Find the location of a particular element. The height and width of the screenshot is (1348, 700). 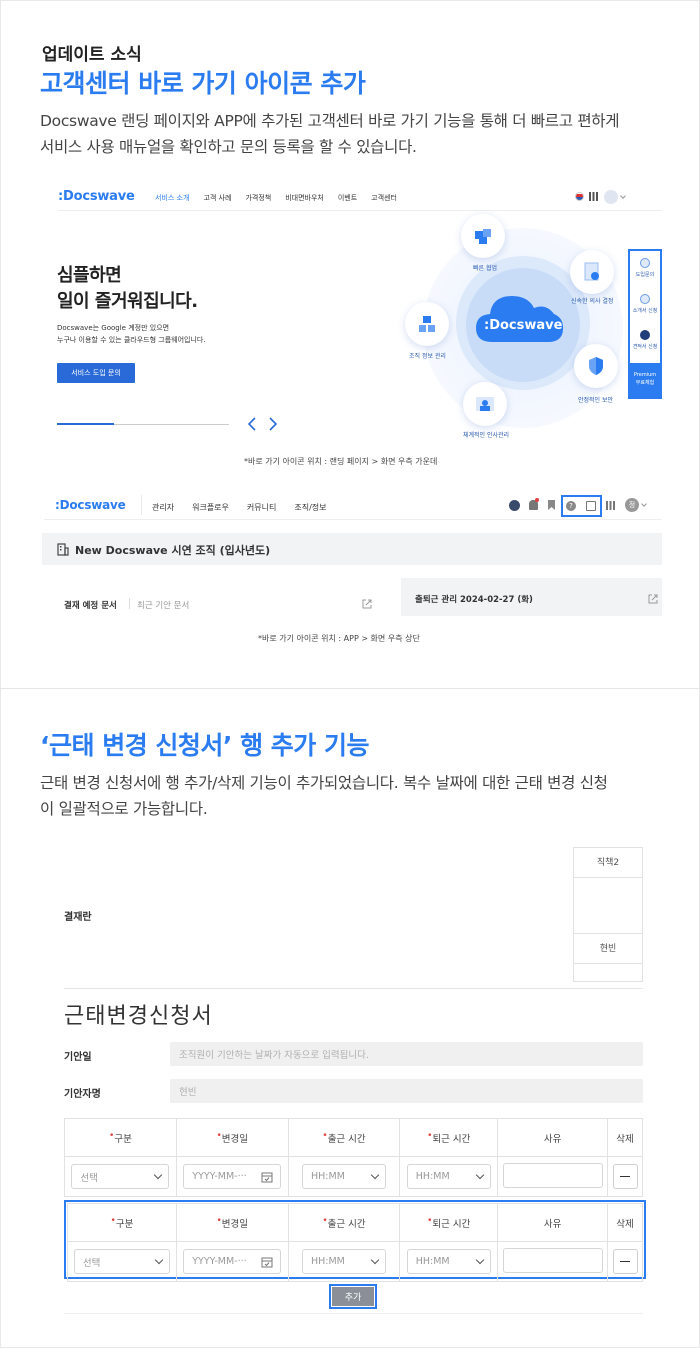

support-item-quote: 견적서 신청 is located at coordinates (645, 340).